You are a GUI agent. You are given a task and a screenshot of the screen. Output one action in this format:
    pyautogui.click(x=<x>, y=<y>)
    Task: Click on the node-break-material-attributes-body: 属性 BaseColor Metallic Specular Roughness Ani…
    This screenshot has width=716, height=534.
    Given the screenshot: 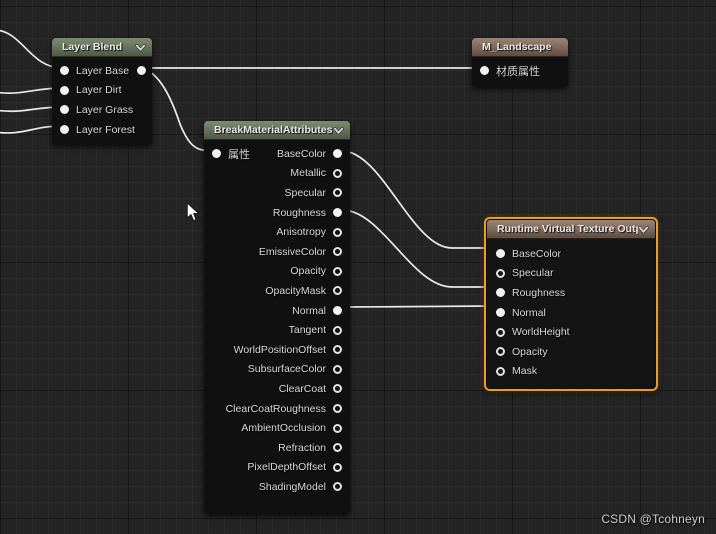 What is the action you would take?
    pyautogui.click(x=277, y=327)
    